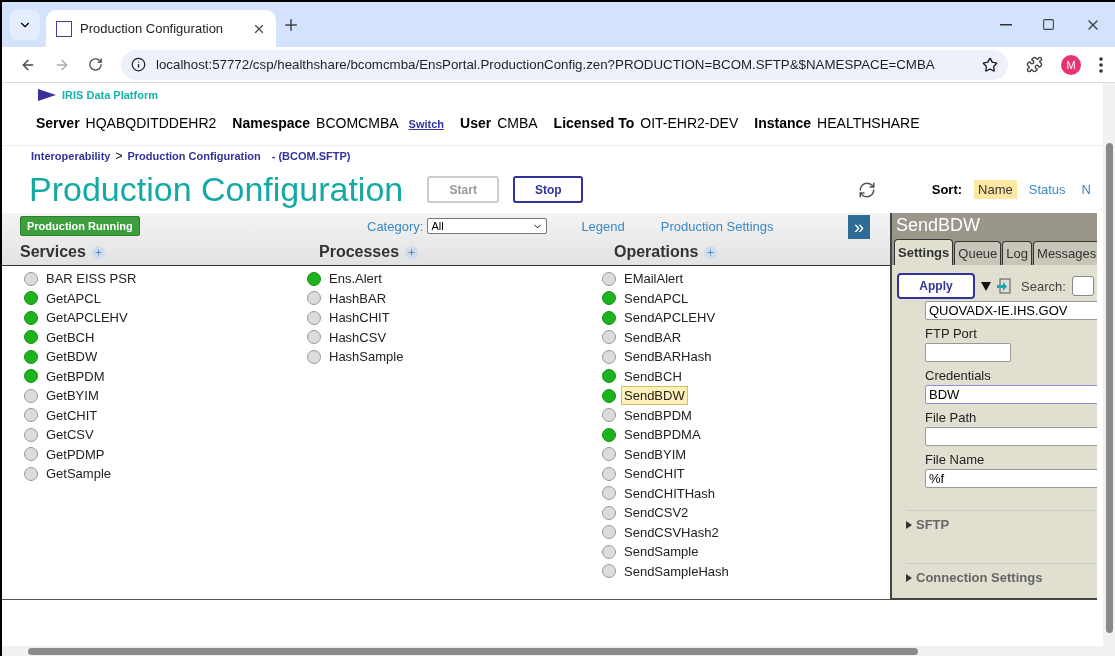 The height and width of the screenshot is (656, 1115). I want to click on refresh-icon, so click(866, 189).